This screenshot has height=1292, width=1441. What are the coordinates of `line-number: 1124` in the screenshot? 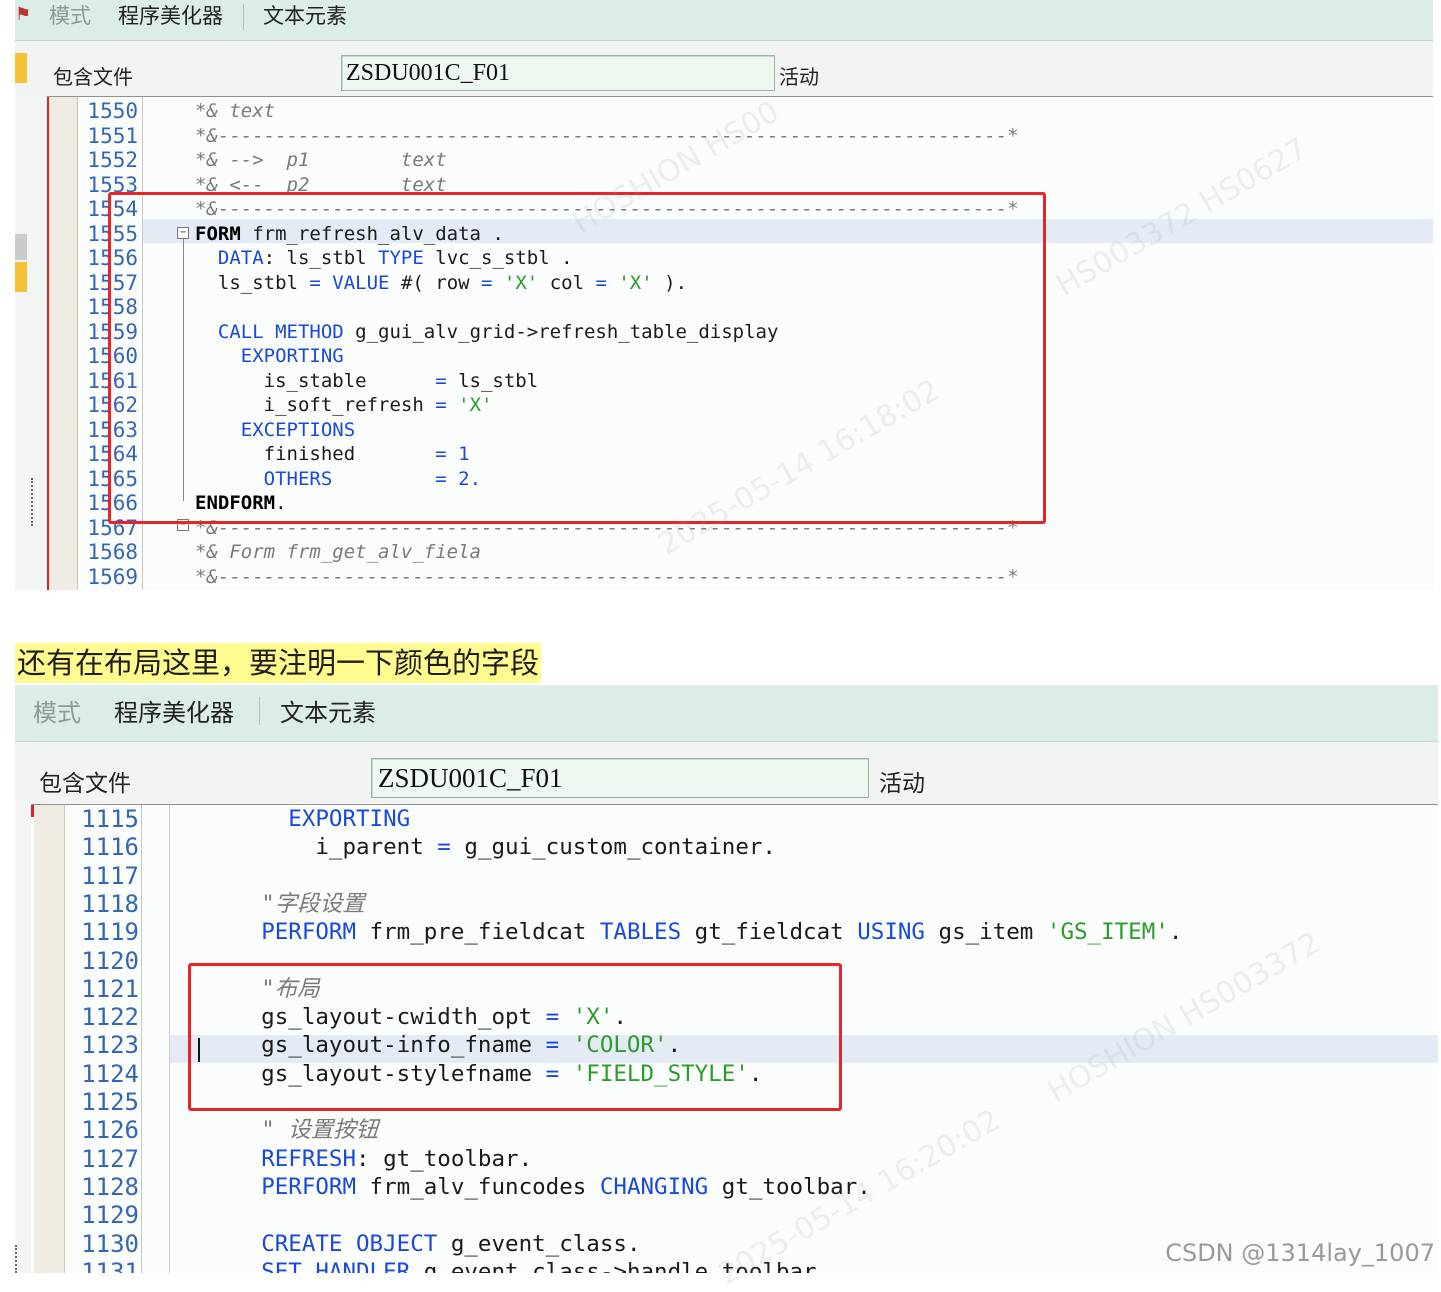 It's located at (110, 1073).